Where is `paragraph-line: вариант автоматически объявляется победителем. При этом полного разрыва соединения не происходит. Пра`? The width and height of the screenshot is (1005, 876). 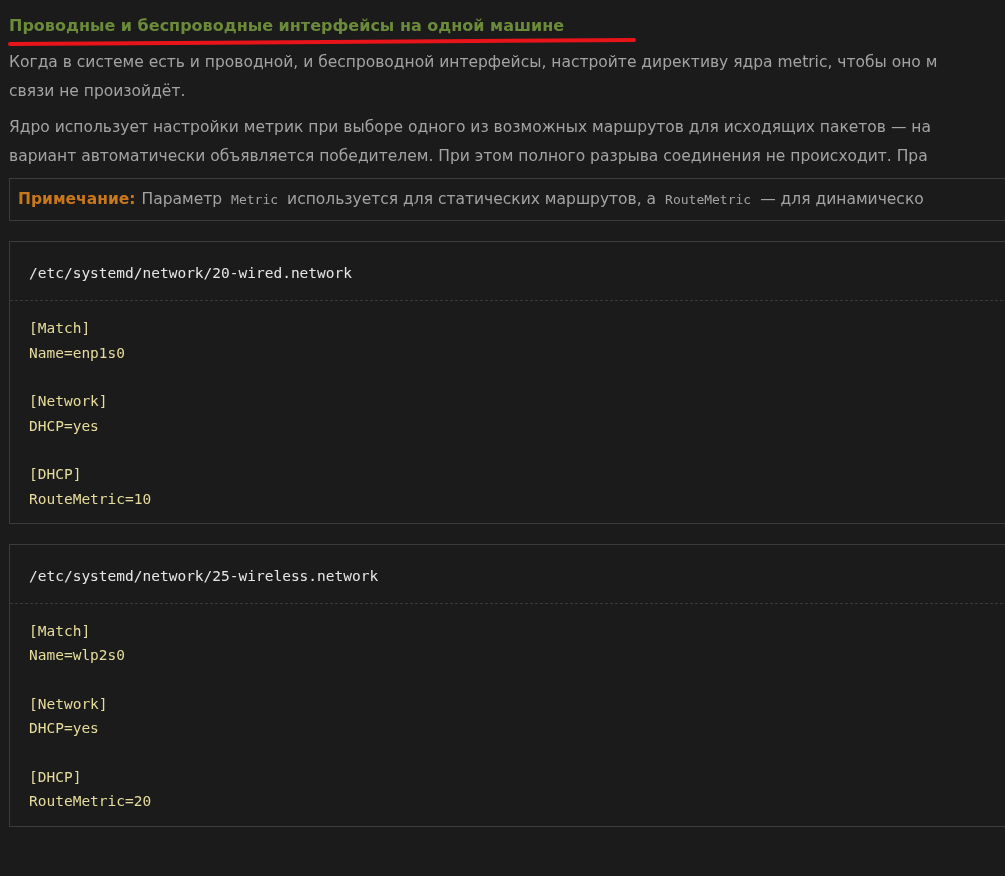 paragraph-line: вариант автоматически объявляется победителем. При этом полного разрыва соединения не происходит. Пра is located at coordinates (468, 156).